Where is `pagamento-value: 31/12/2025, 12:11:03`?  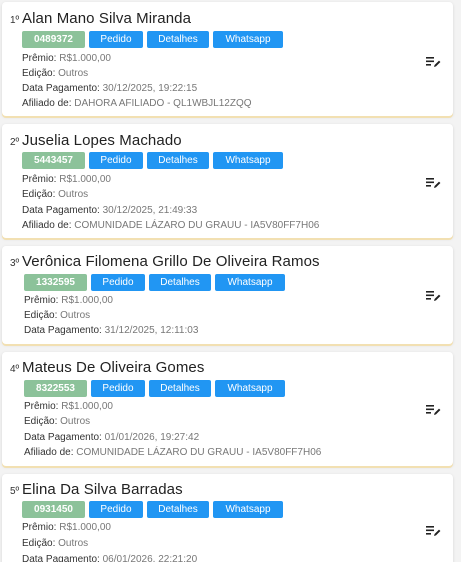 pagamento-value: 31/12/2025, 12:11:03 is located at coordinates (151, 330).